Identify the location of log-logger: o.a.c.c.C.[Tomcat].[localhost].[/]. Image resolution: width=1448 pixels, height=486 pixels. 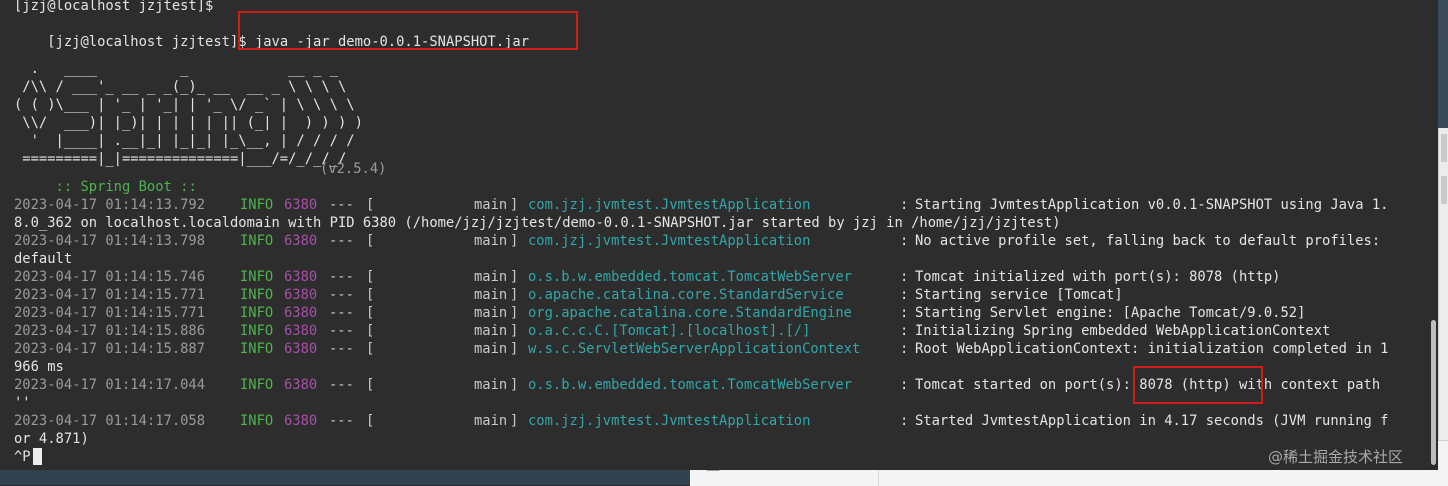
(669, 331).